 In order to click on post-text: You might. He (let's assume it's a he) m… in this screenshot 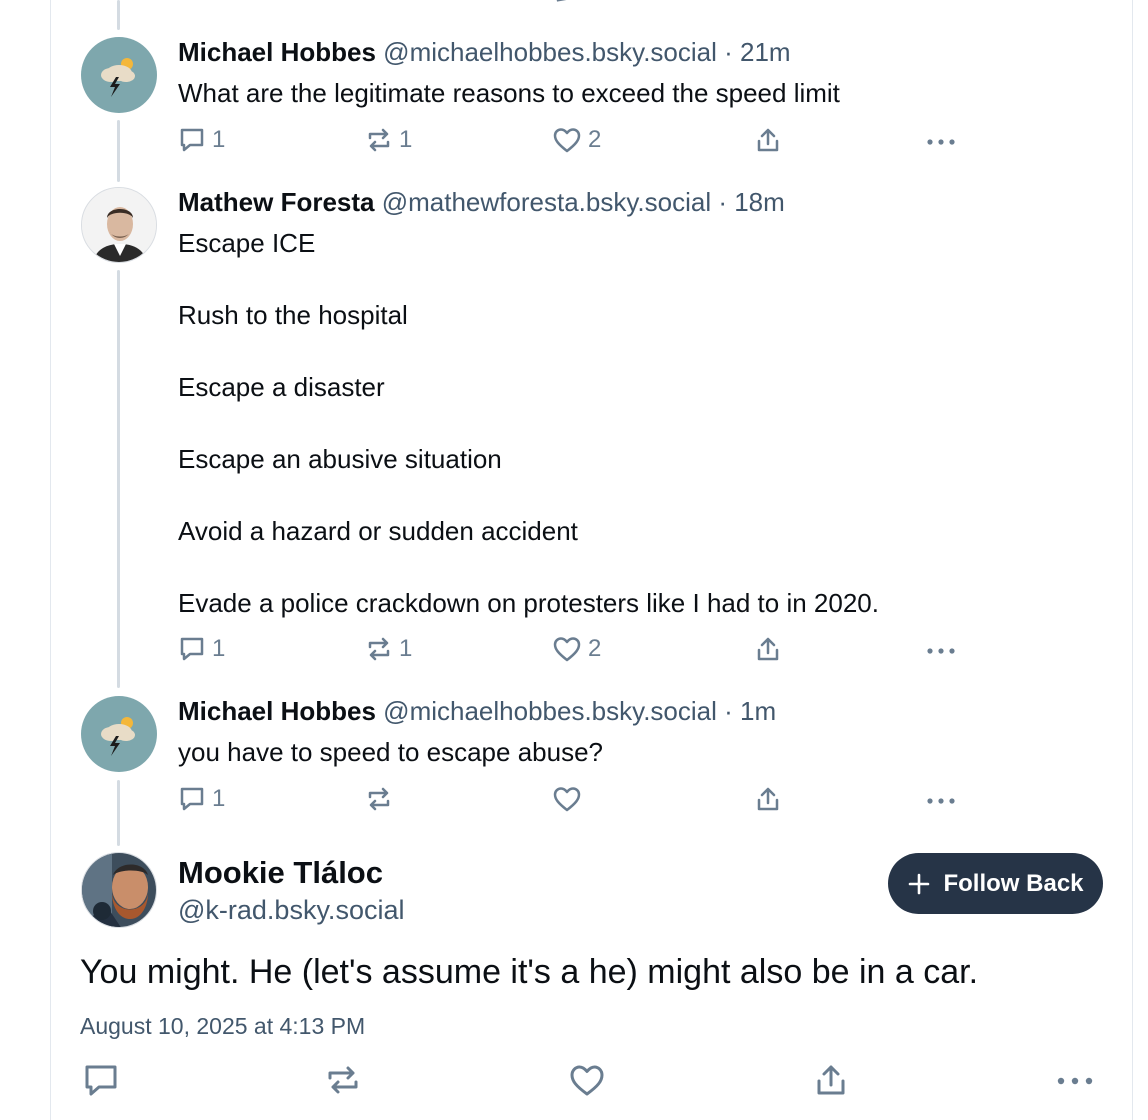, I will do `click(529, 972)`.